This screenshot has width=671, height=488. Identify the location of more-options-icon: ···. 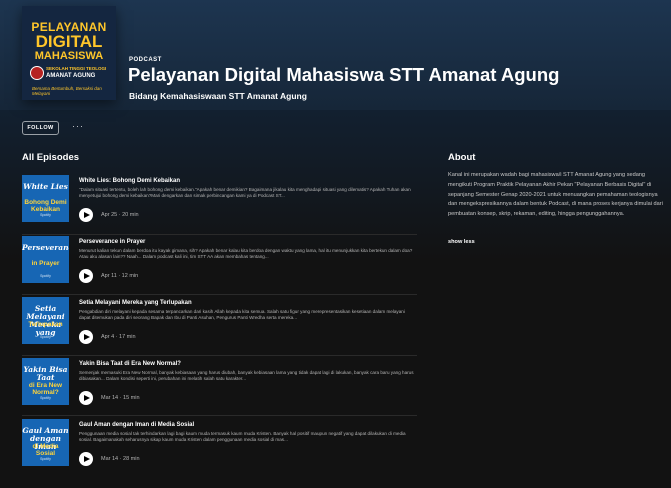
(78, 126).